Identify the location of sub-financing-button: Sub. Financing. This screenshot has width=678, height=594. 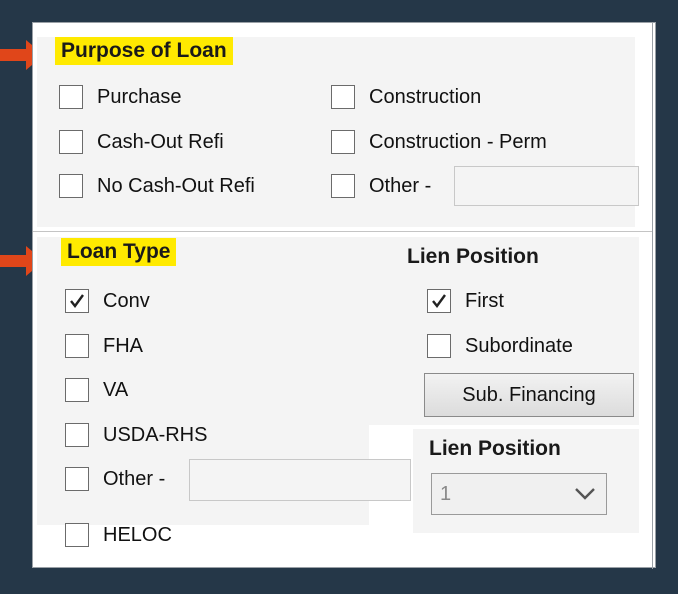
(529, 395).